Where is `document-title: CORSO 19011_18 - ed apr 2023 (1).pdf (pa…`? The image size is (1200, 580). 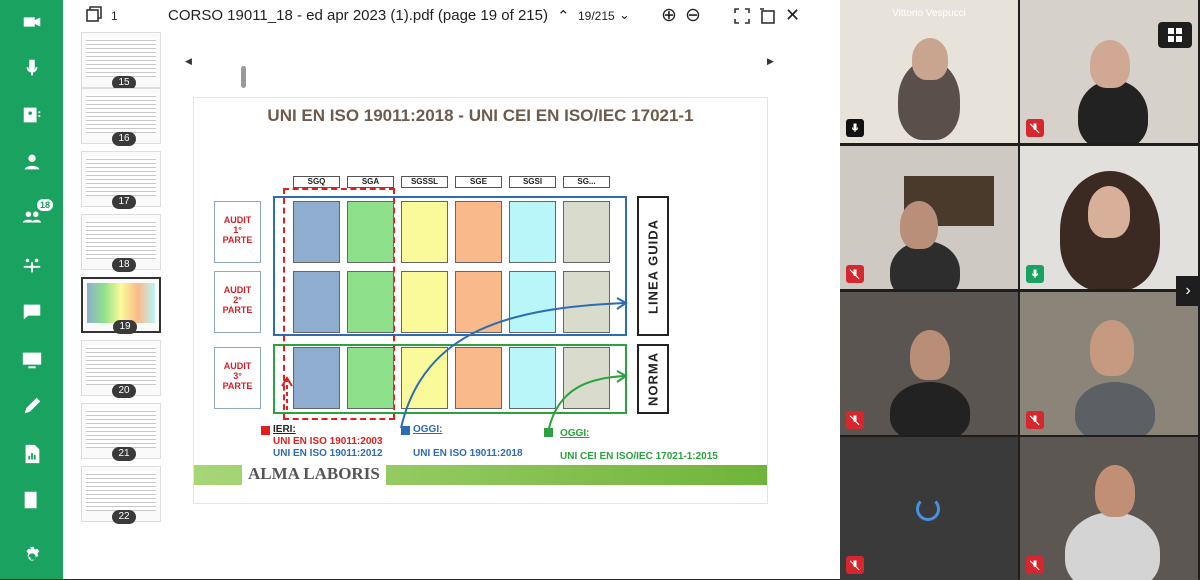 document-title: CORSO 19011_18 - ed apr 2023 (1).pdf (pa… is located at coordinates (358, 15).